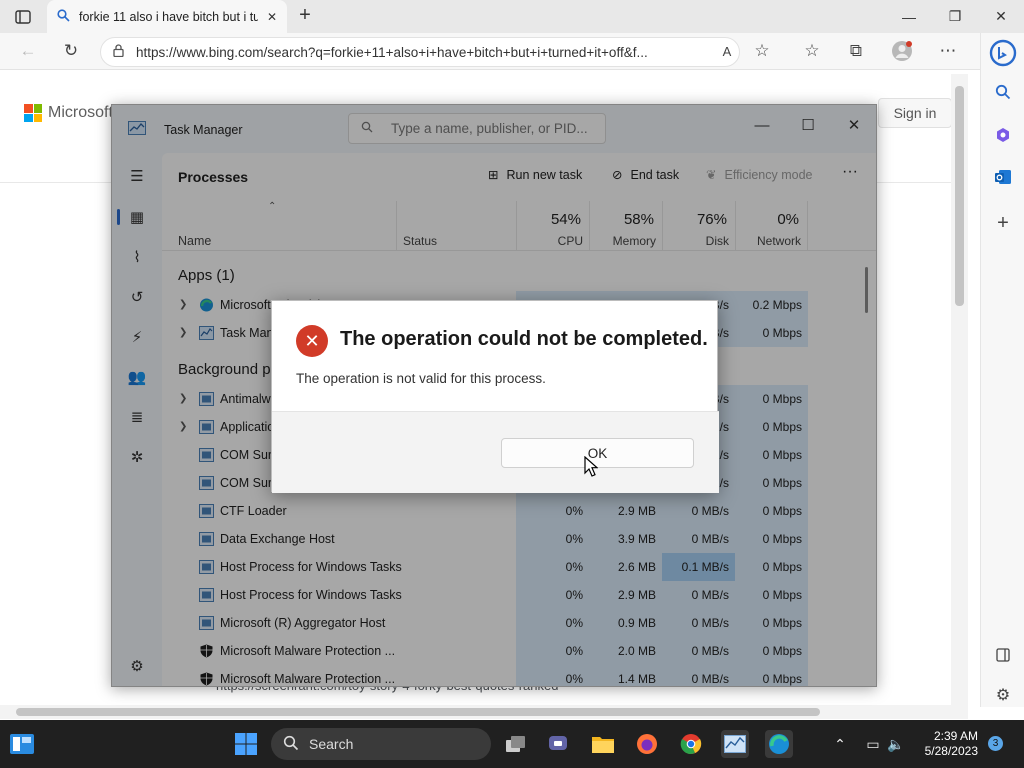  I want to click on chevron-up-icon: ⌃, so click(840, 744).